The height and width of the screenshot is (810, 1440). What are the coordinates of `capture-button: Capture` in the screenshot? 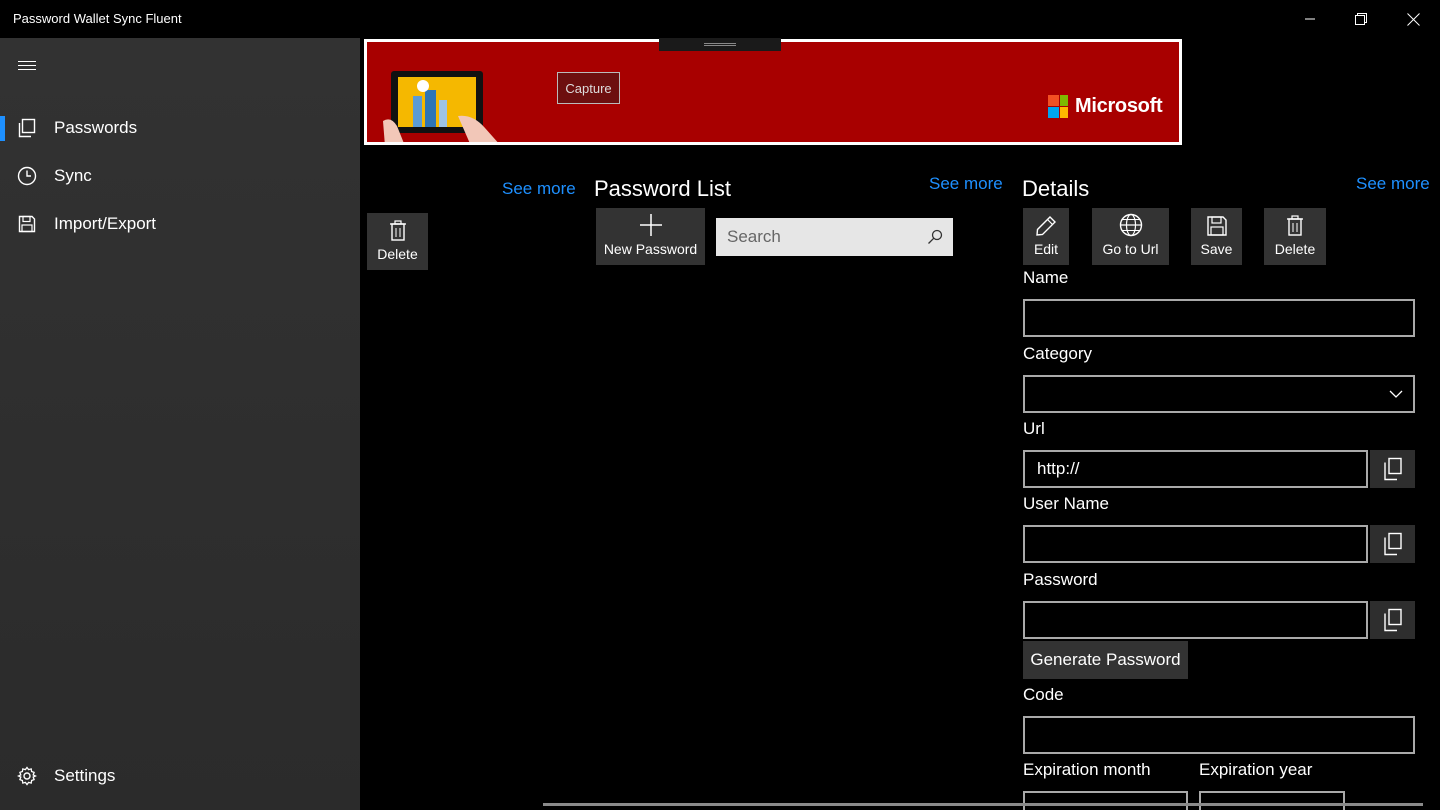 It's located at (588, 88).